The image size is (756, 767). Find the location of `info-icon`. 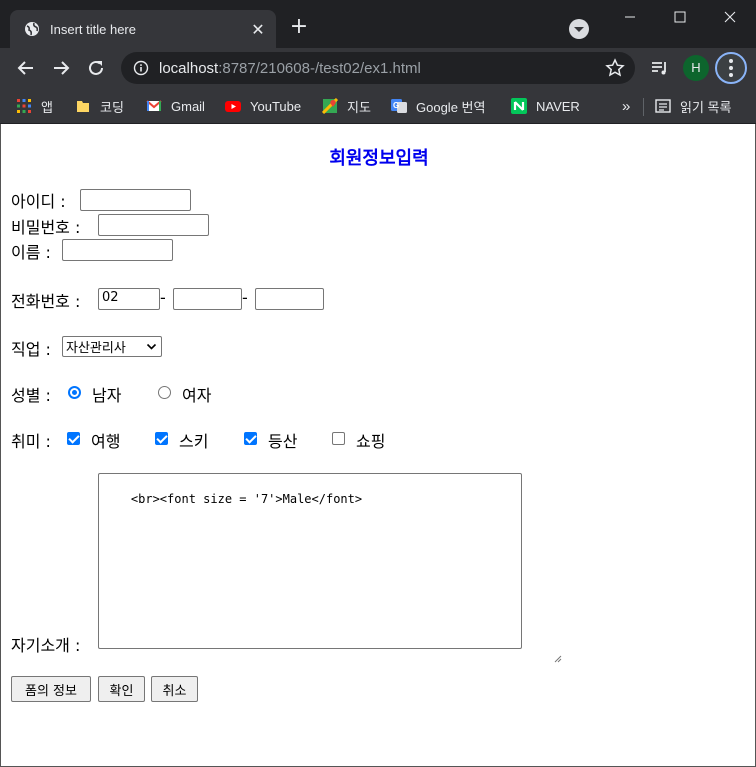

info-icon is located at coordinates (141, 68).